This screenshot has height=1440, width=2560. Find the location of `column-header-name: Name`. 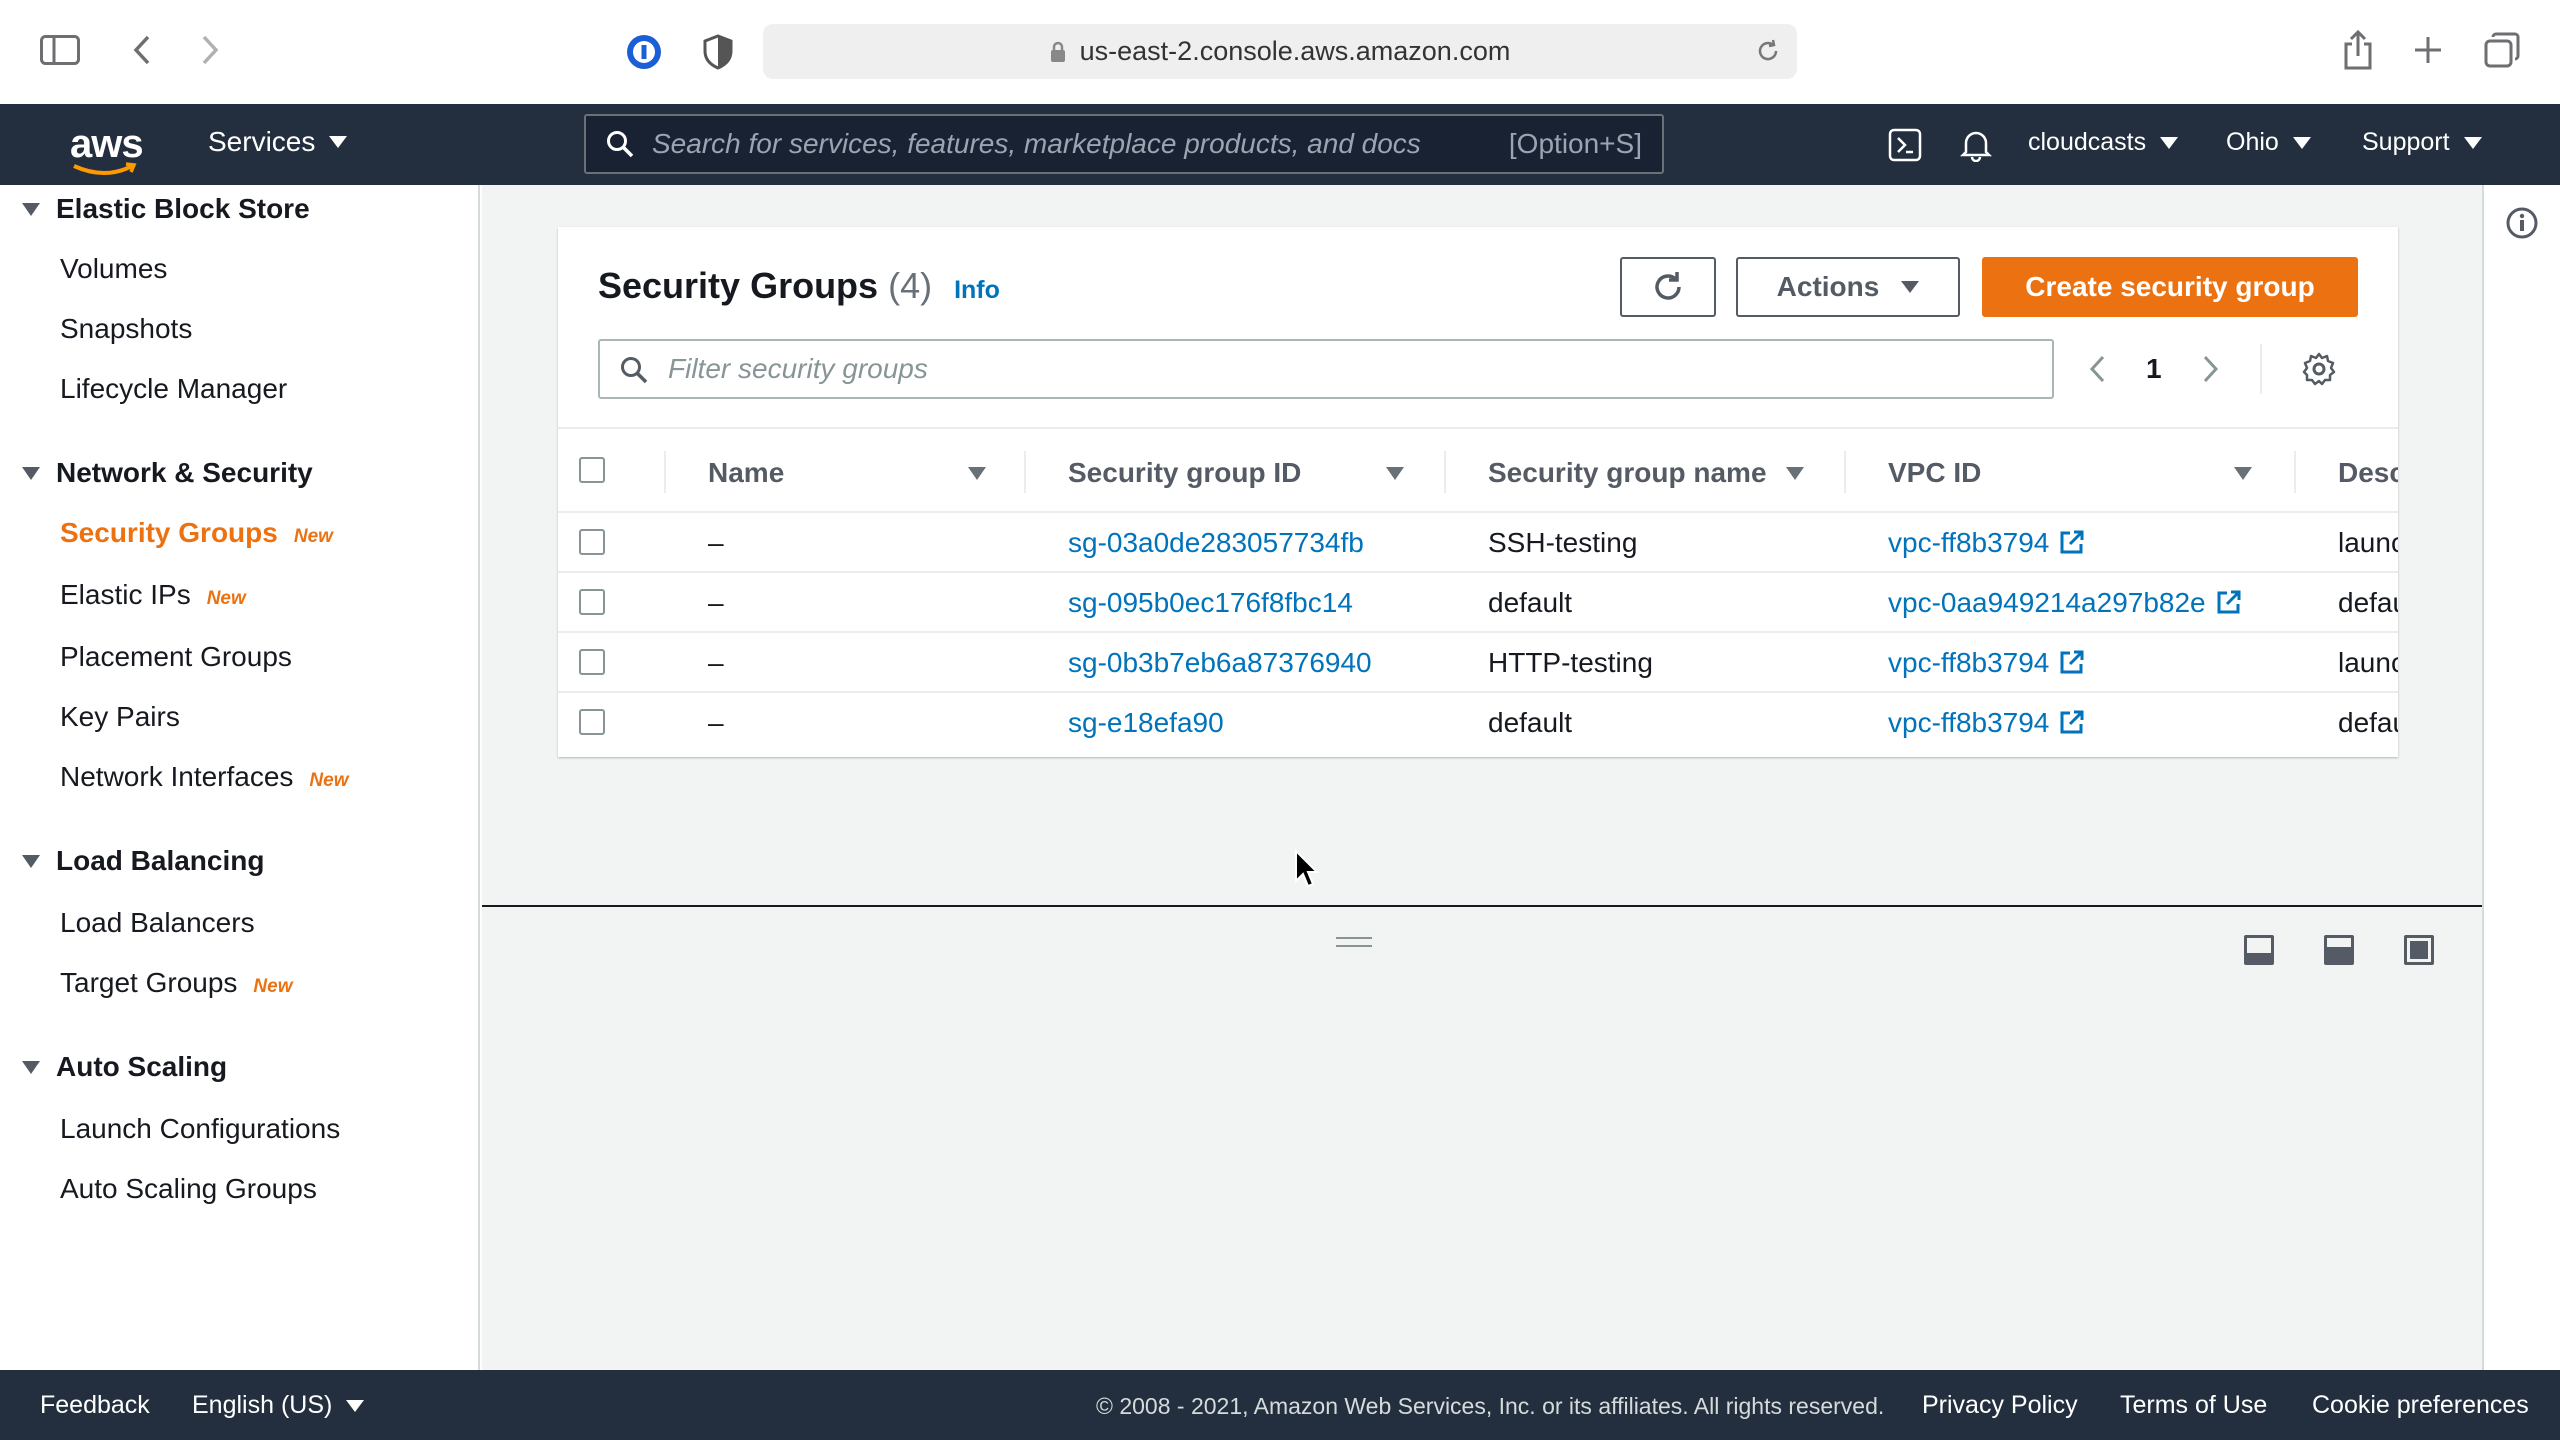

column-header-name: Name is located at coordinates (746, 473).